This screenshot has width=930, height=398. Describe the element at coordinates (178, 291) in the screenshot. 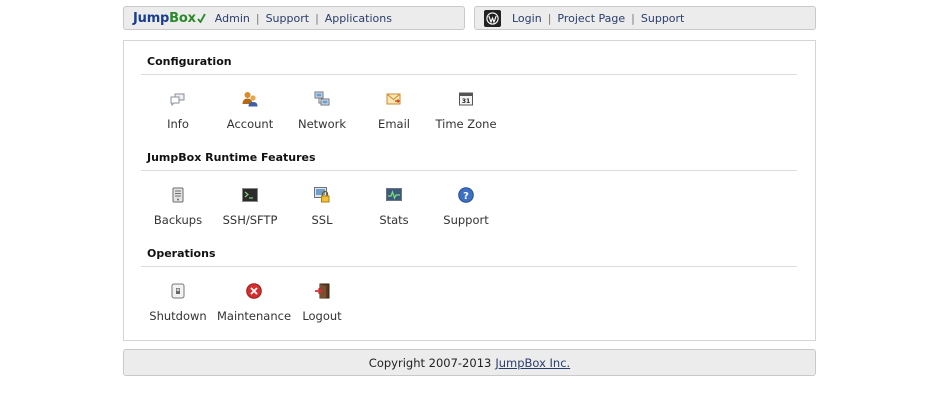

I see `power-switch-icon` at that location.